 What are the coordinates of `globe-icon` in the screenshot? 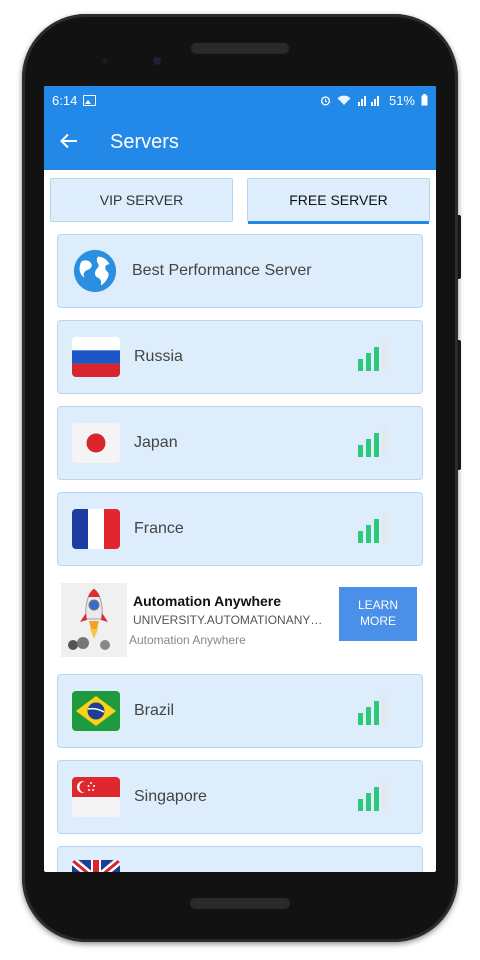 It's located at (95, 271).